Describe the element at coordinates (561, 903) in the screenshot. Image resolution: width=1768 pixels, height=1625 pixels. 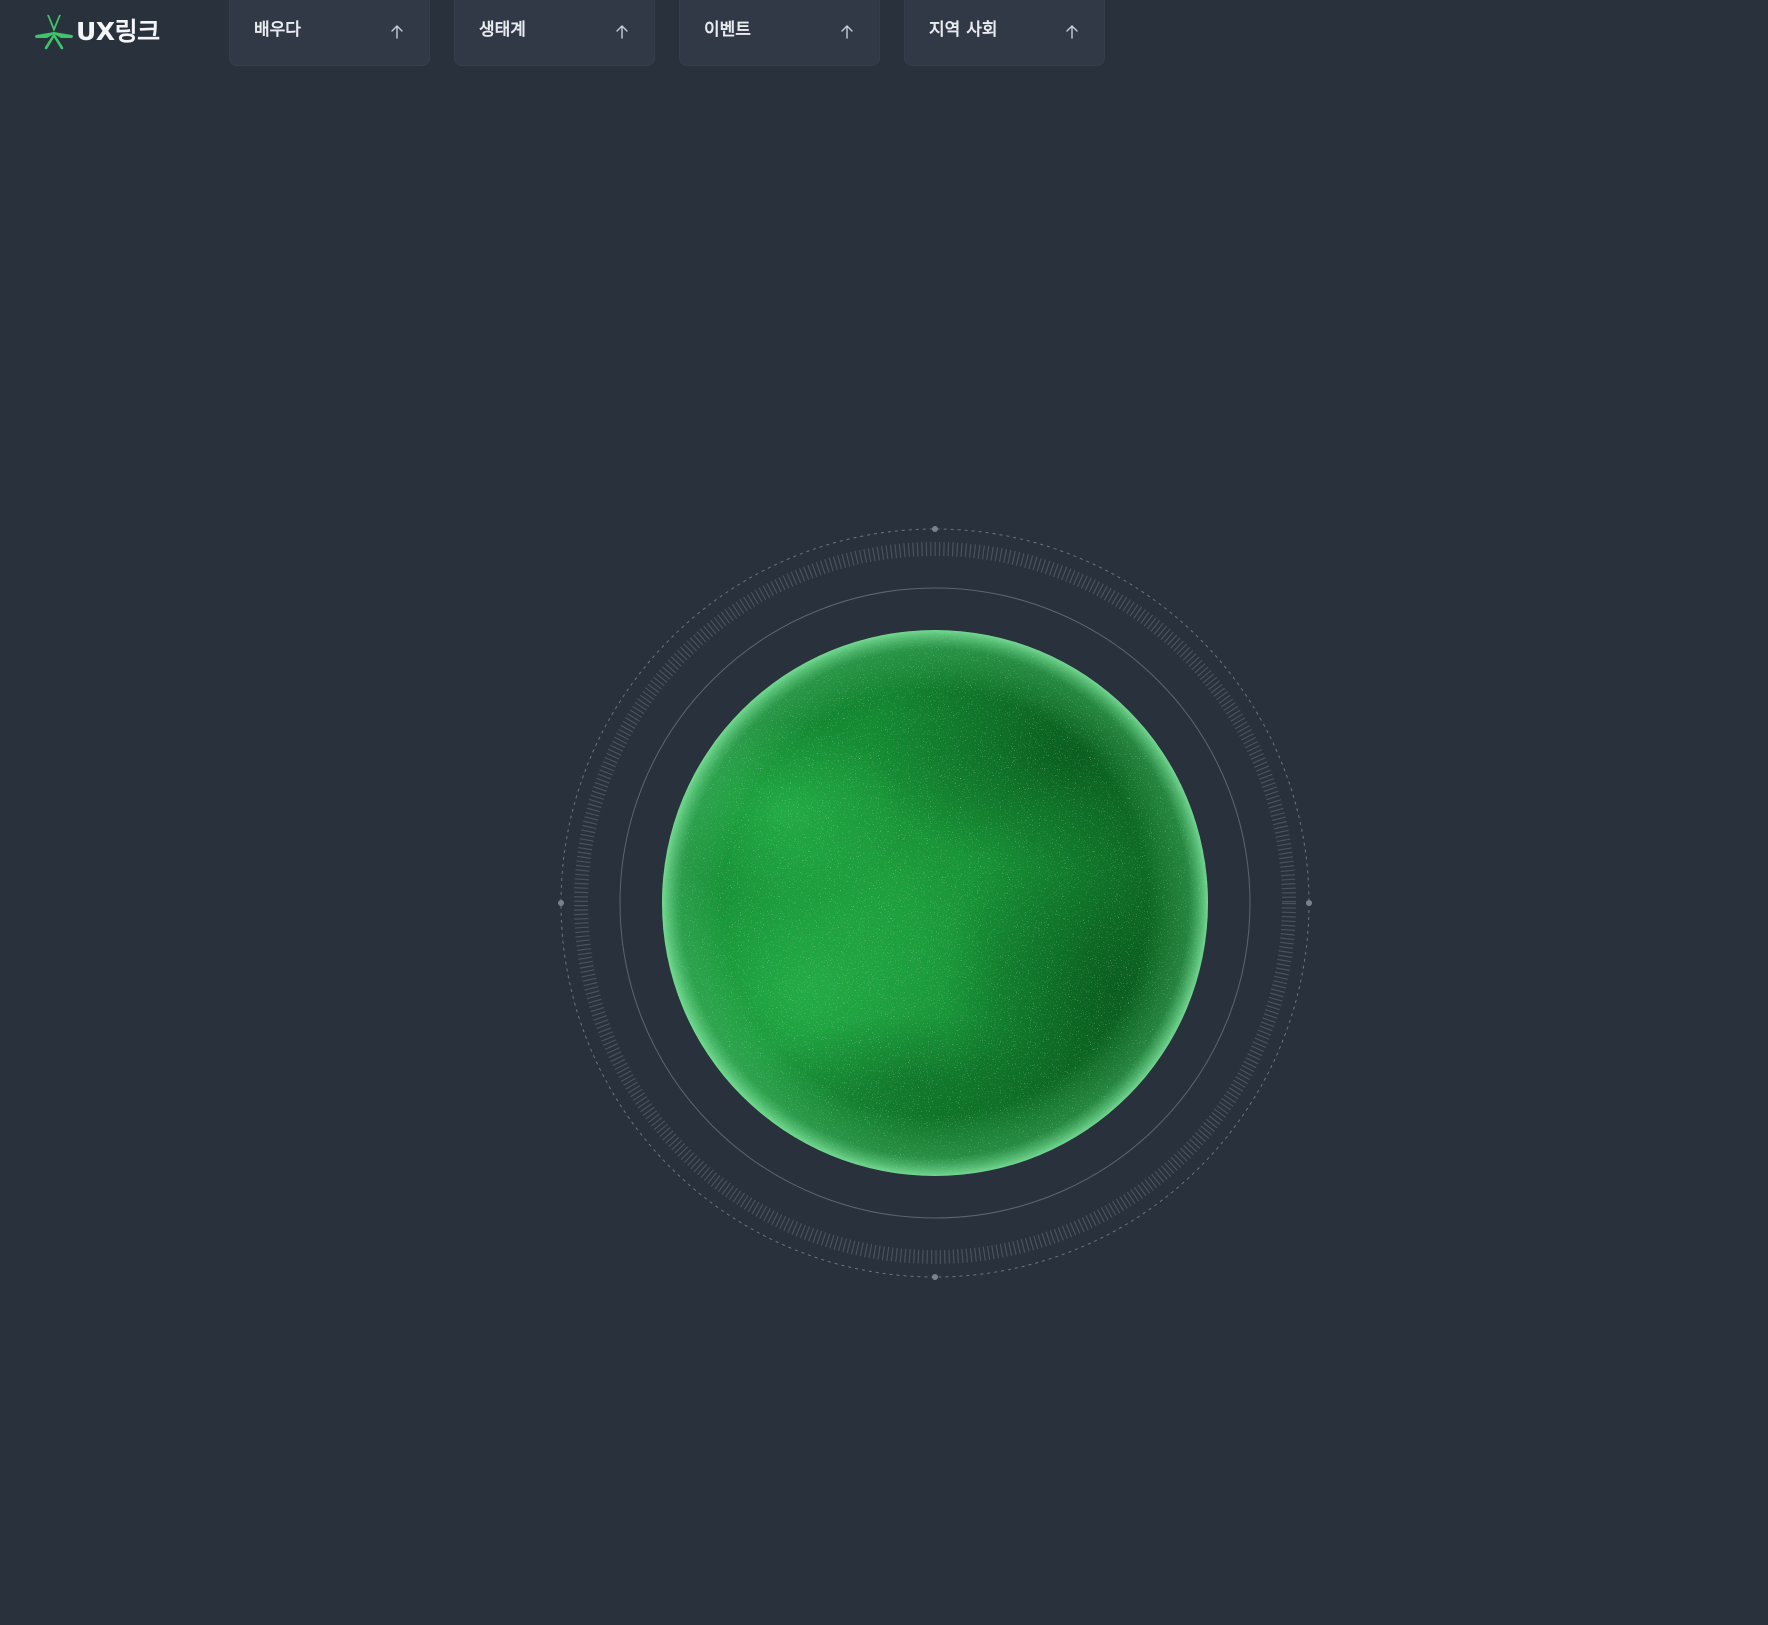
I see `orbit-dot-left` at that location.